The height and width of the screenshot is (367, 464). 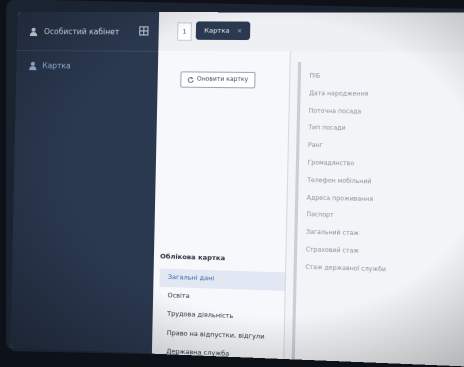 What do you see at coordinates (217, 30) in the screenshot?
I see `tab-label: Картка` at bounding box center [217, 30].